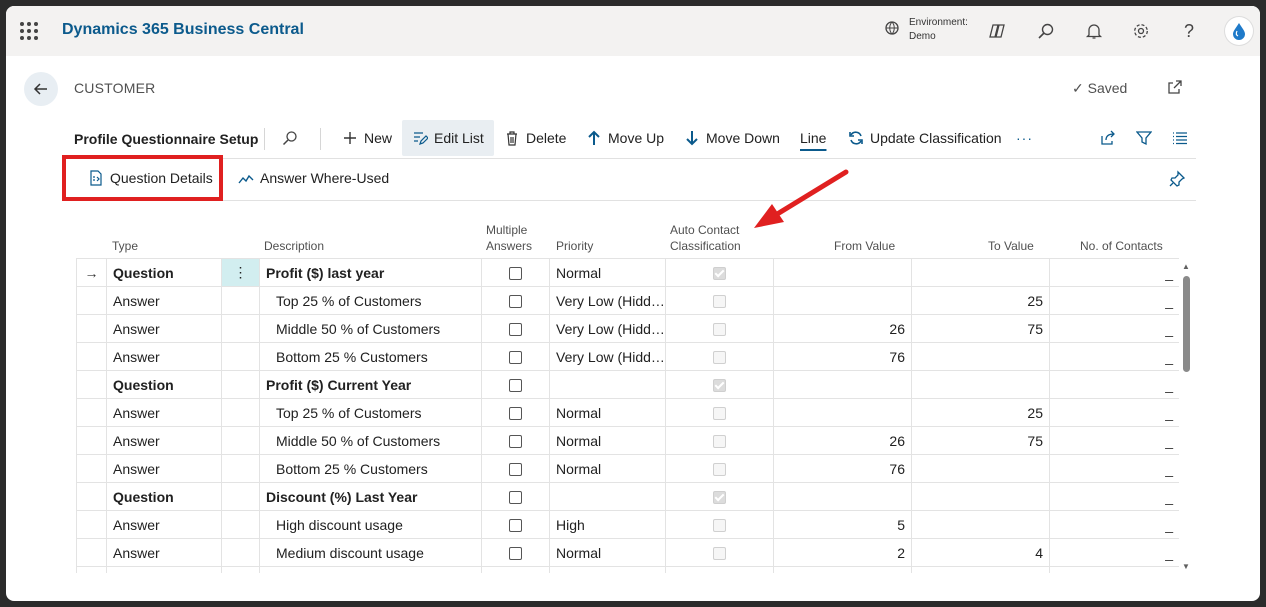 The image size is (1266, 607). What do you see at coordinates (294, 246) in the screenshot?
I see `column-header-description: Description` at bounding box center [294, 246].